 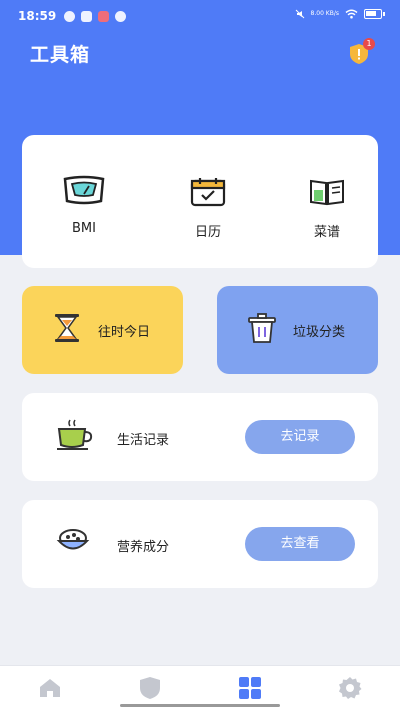 What do you see at coordinates (73, 543) in the screenshot?
I see `food-bowl-icon` at bounding box center [73, 543].